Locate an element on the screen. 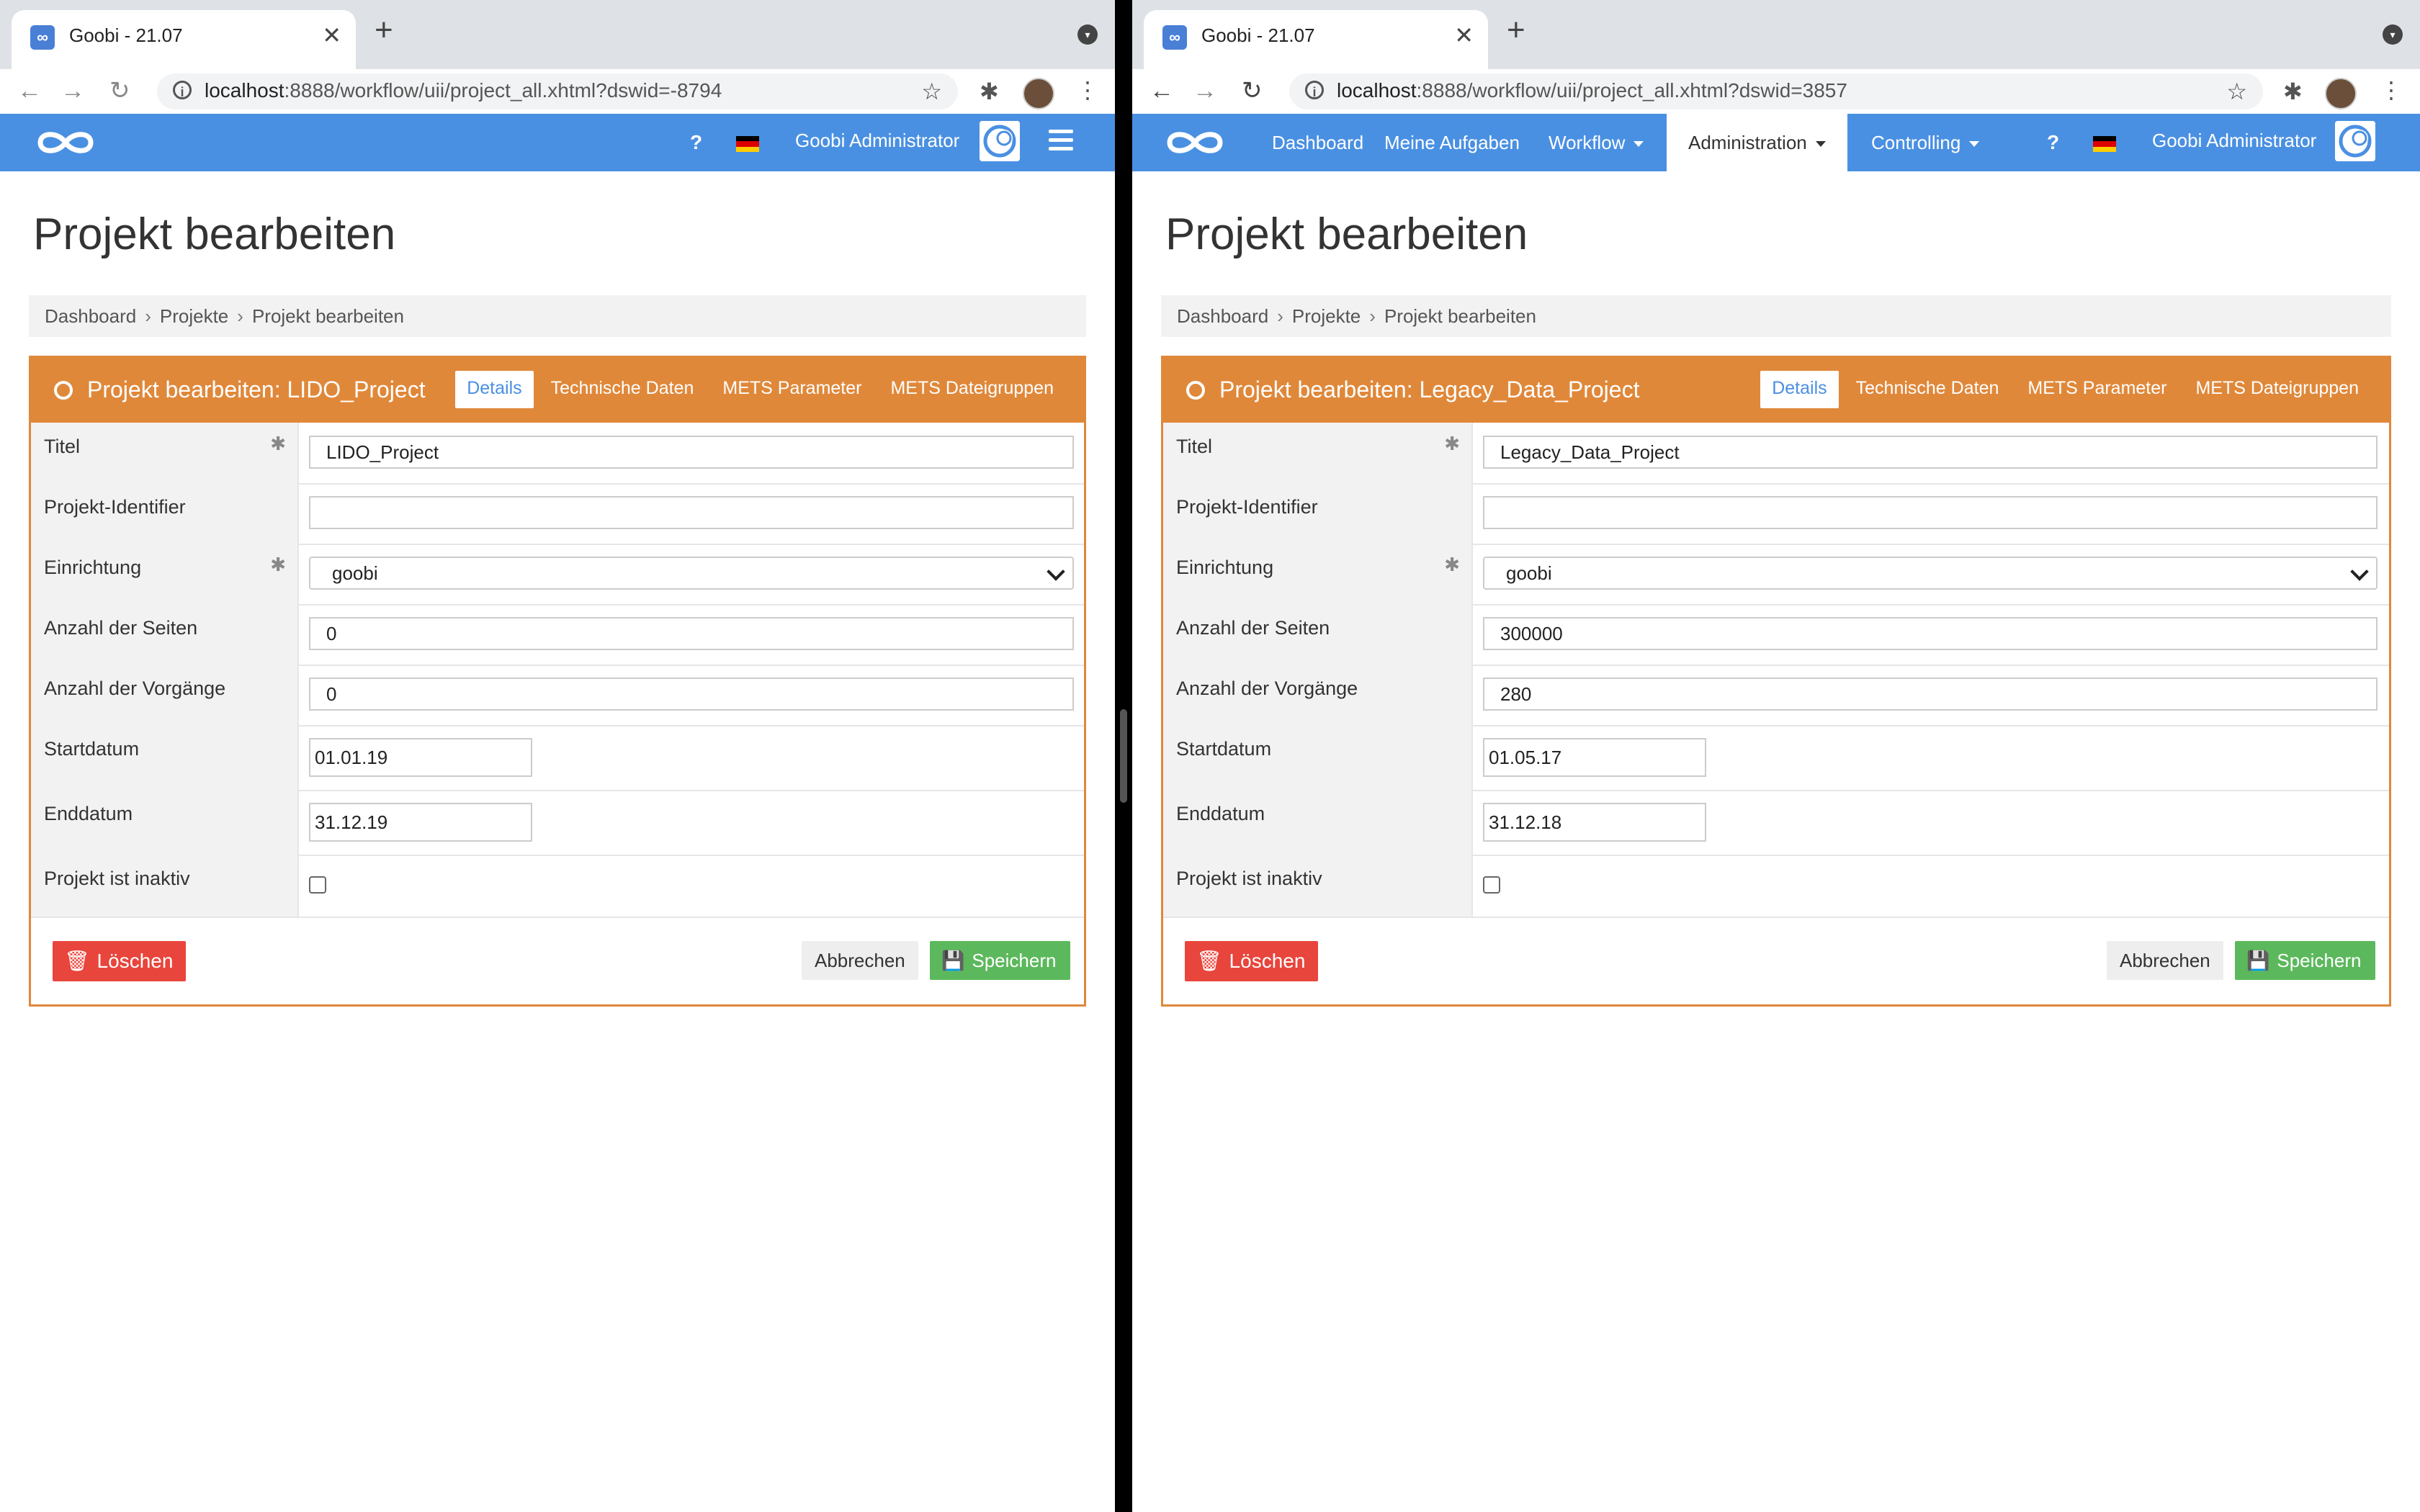 The height and width of the screenshot is (1512, 2420). url-host: localhost is located at coordinates (1377, 90).